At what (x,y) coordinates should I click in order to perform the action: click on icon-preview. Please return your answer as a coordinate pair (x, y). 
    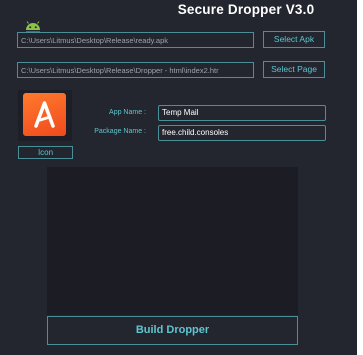
    Looking at the image, I should click on (45, 115).